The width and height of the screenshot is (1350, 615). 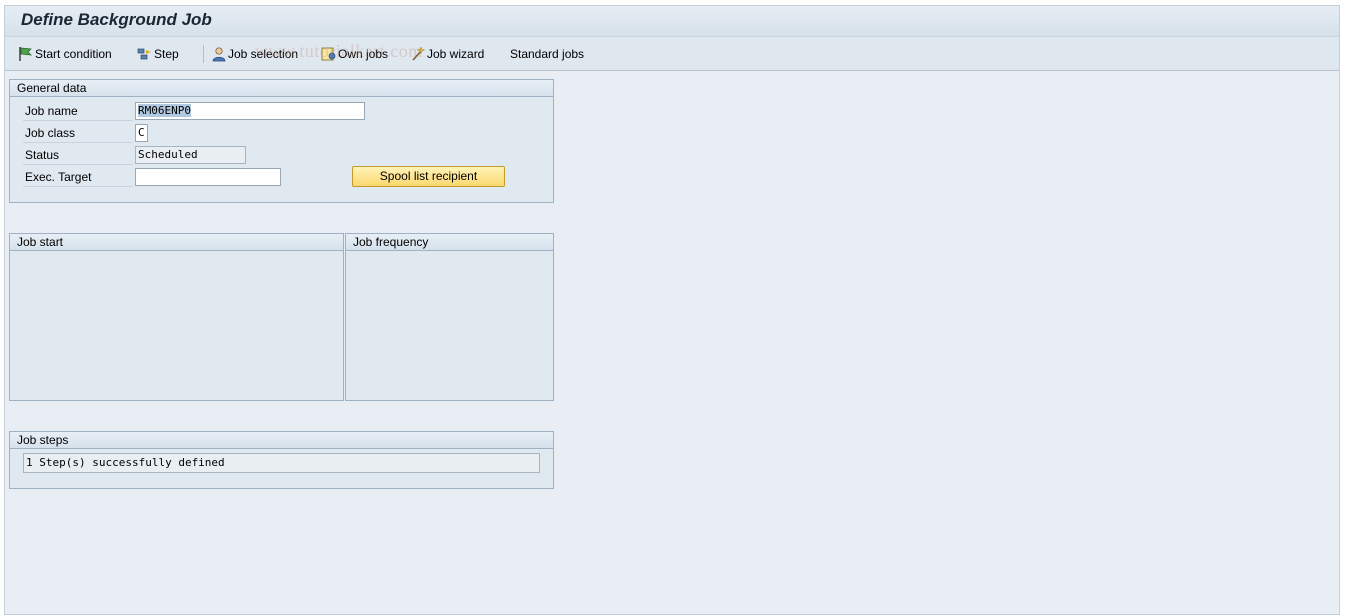 I want to click on toolbar-separator, so click(x=203, y=54).